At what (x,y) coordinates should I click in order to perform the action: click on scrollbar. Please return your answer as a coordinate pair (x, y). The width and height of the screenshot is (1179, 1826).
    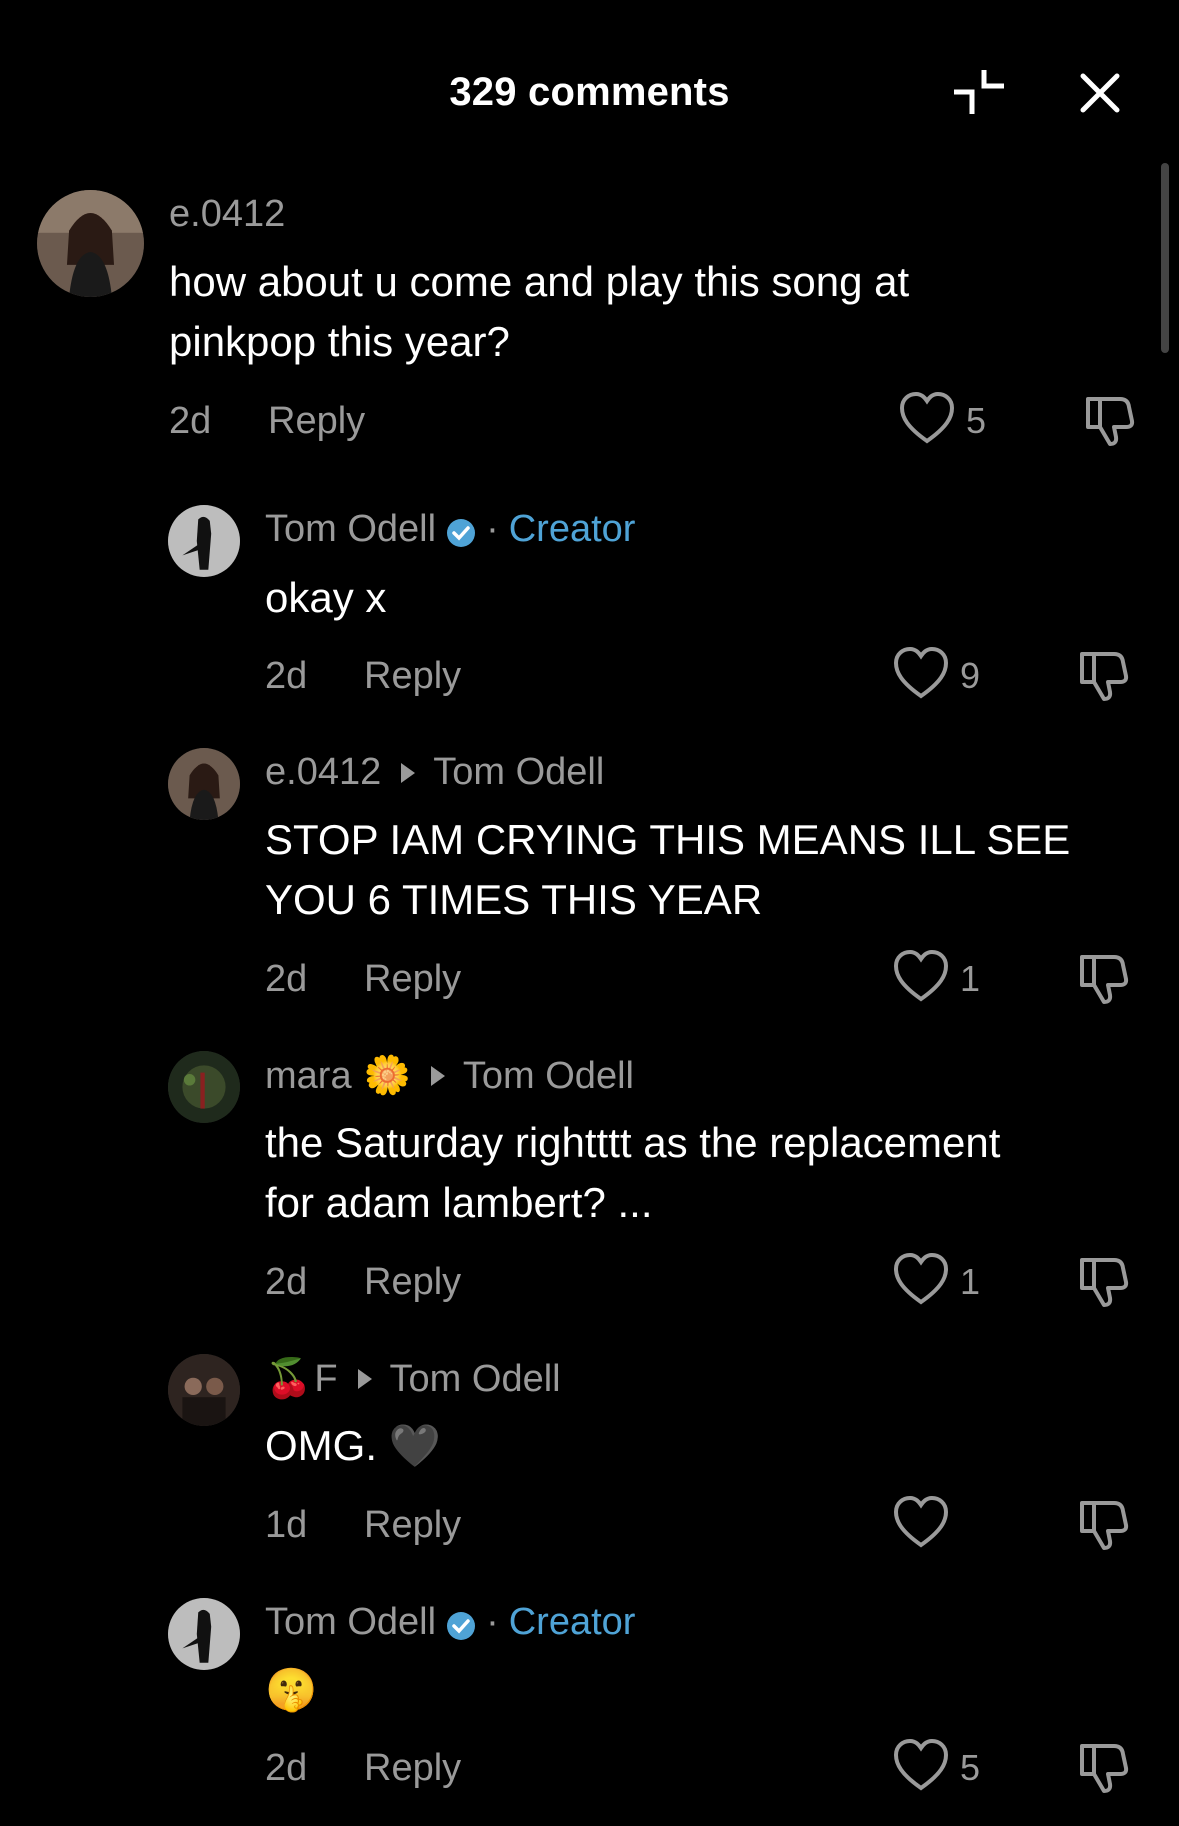
    Looking at the image, I should click on (1165, 258).